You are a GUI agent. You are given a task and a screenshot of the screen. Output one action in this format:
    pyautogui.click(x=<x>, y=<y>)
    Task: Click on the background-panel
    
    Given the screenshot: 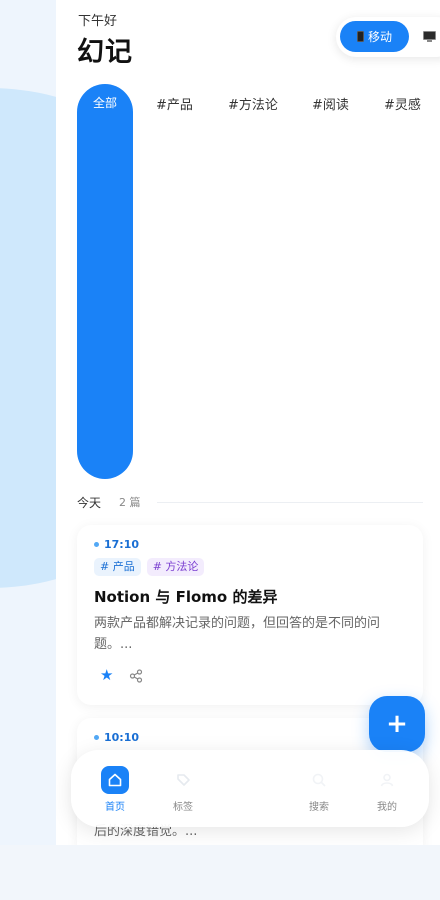 What is the action you would take?
    pyautogui.click(x=28, y=422)
    